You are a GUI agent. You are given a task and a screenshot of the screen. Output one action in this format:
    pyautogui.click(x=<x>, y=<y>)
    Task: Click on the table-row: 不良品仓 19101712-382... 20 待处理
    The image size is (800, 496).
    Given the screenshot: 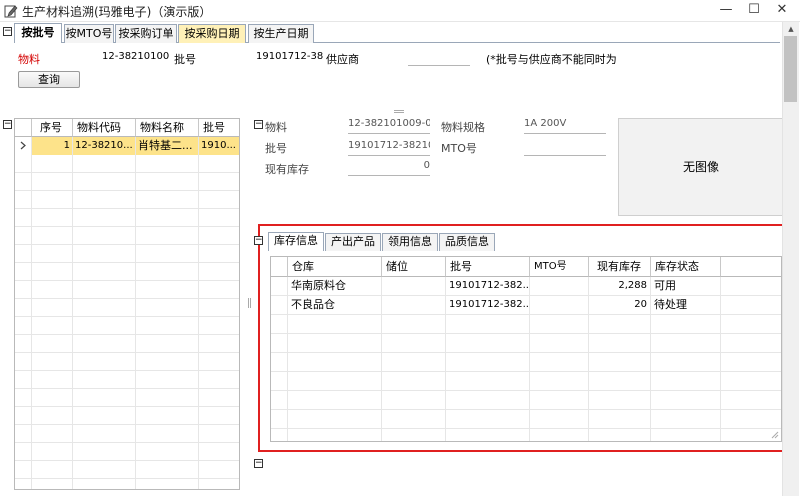 What is the action you would take?
    pyautogui.click(x=526, y=305)
    